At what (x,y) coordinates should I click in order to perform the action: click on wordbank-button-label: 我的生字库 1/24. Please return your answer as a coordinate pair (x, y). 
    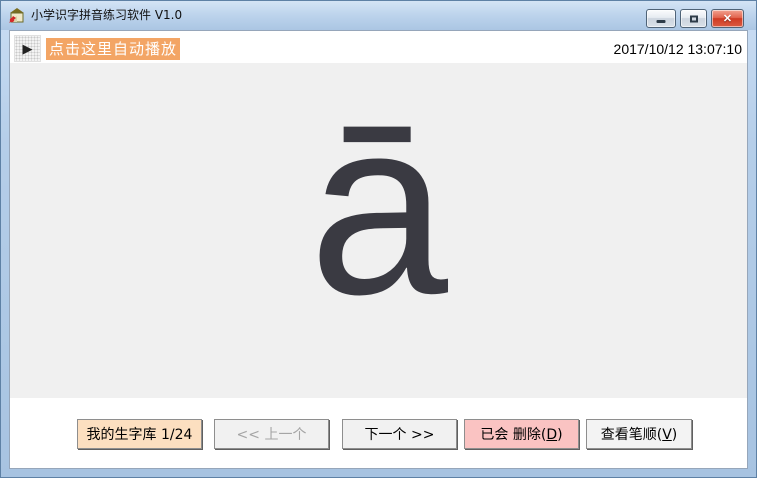
    Looking at the image, I should click on (139, 435).